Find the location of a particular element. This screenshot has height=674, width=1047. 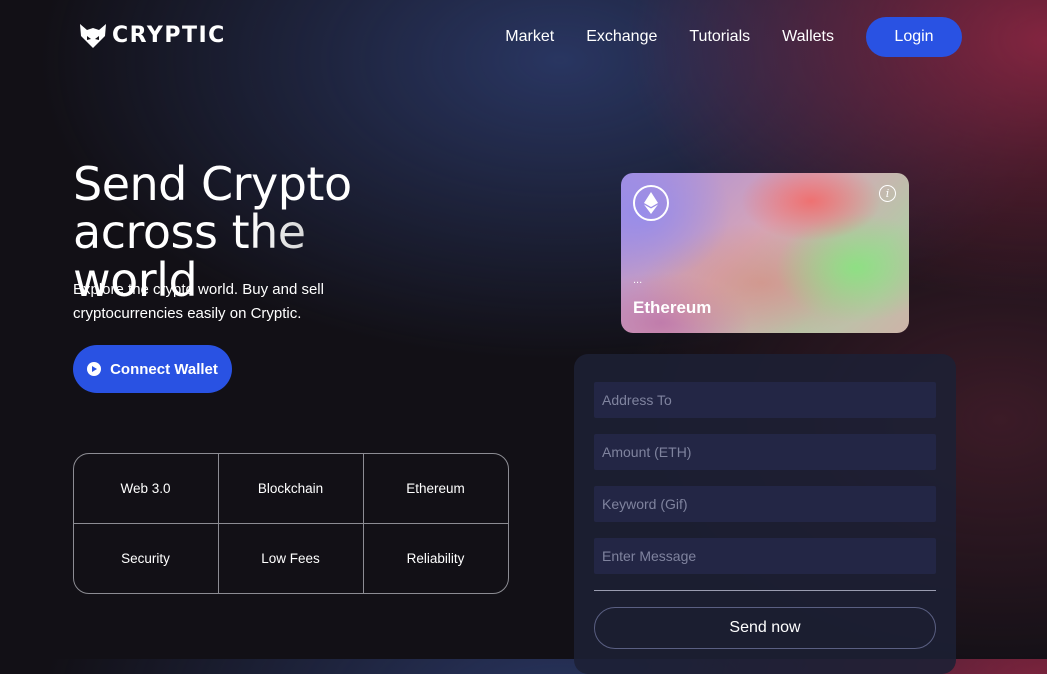

logo: CRYPTIC is located at coordinates (152, 36).